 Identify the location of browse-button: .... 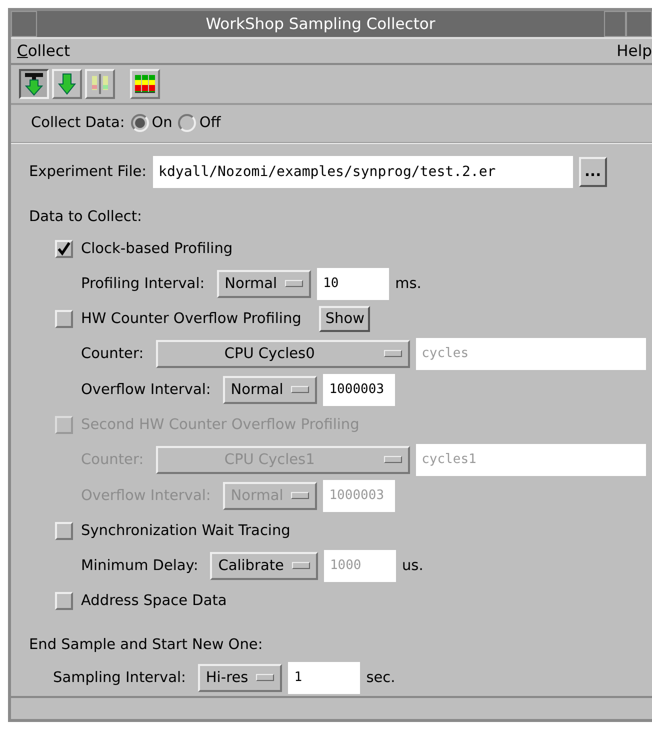
(593, 171).